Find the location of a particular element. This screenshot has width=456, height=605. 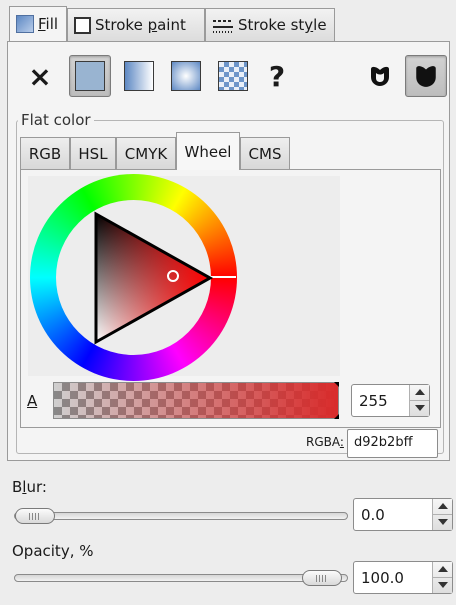

unset-paint-button: ? is located at coordinates (277, 76).